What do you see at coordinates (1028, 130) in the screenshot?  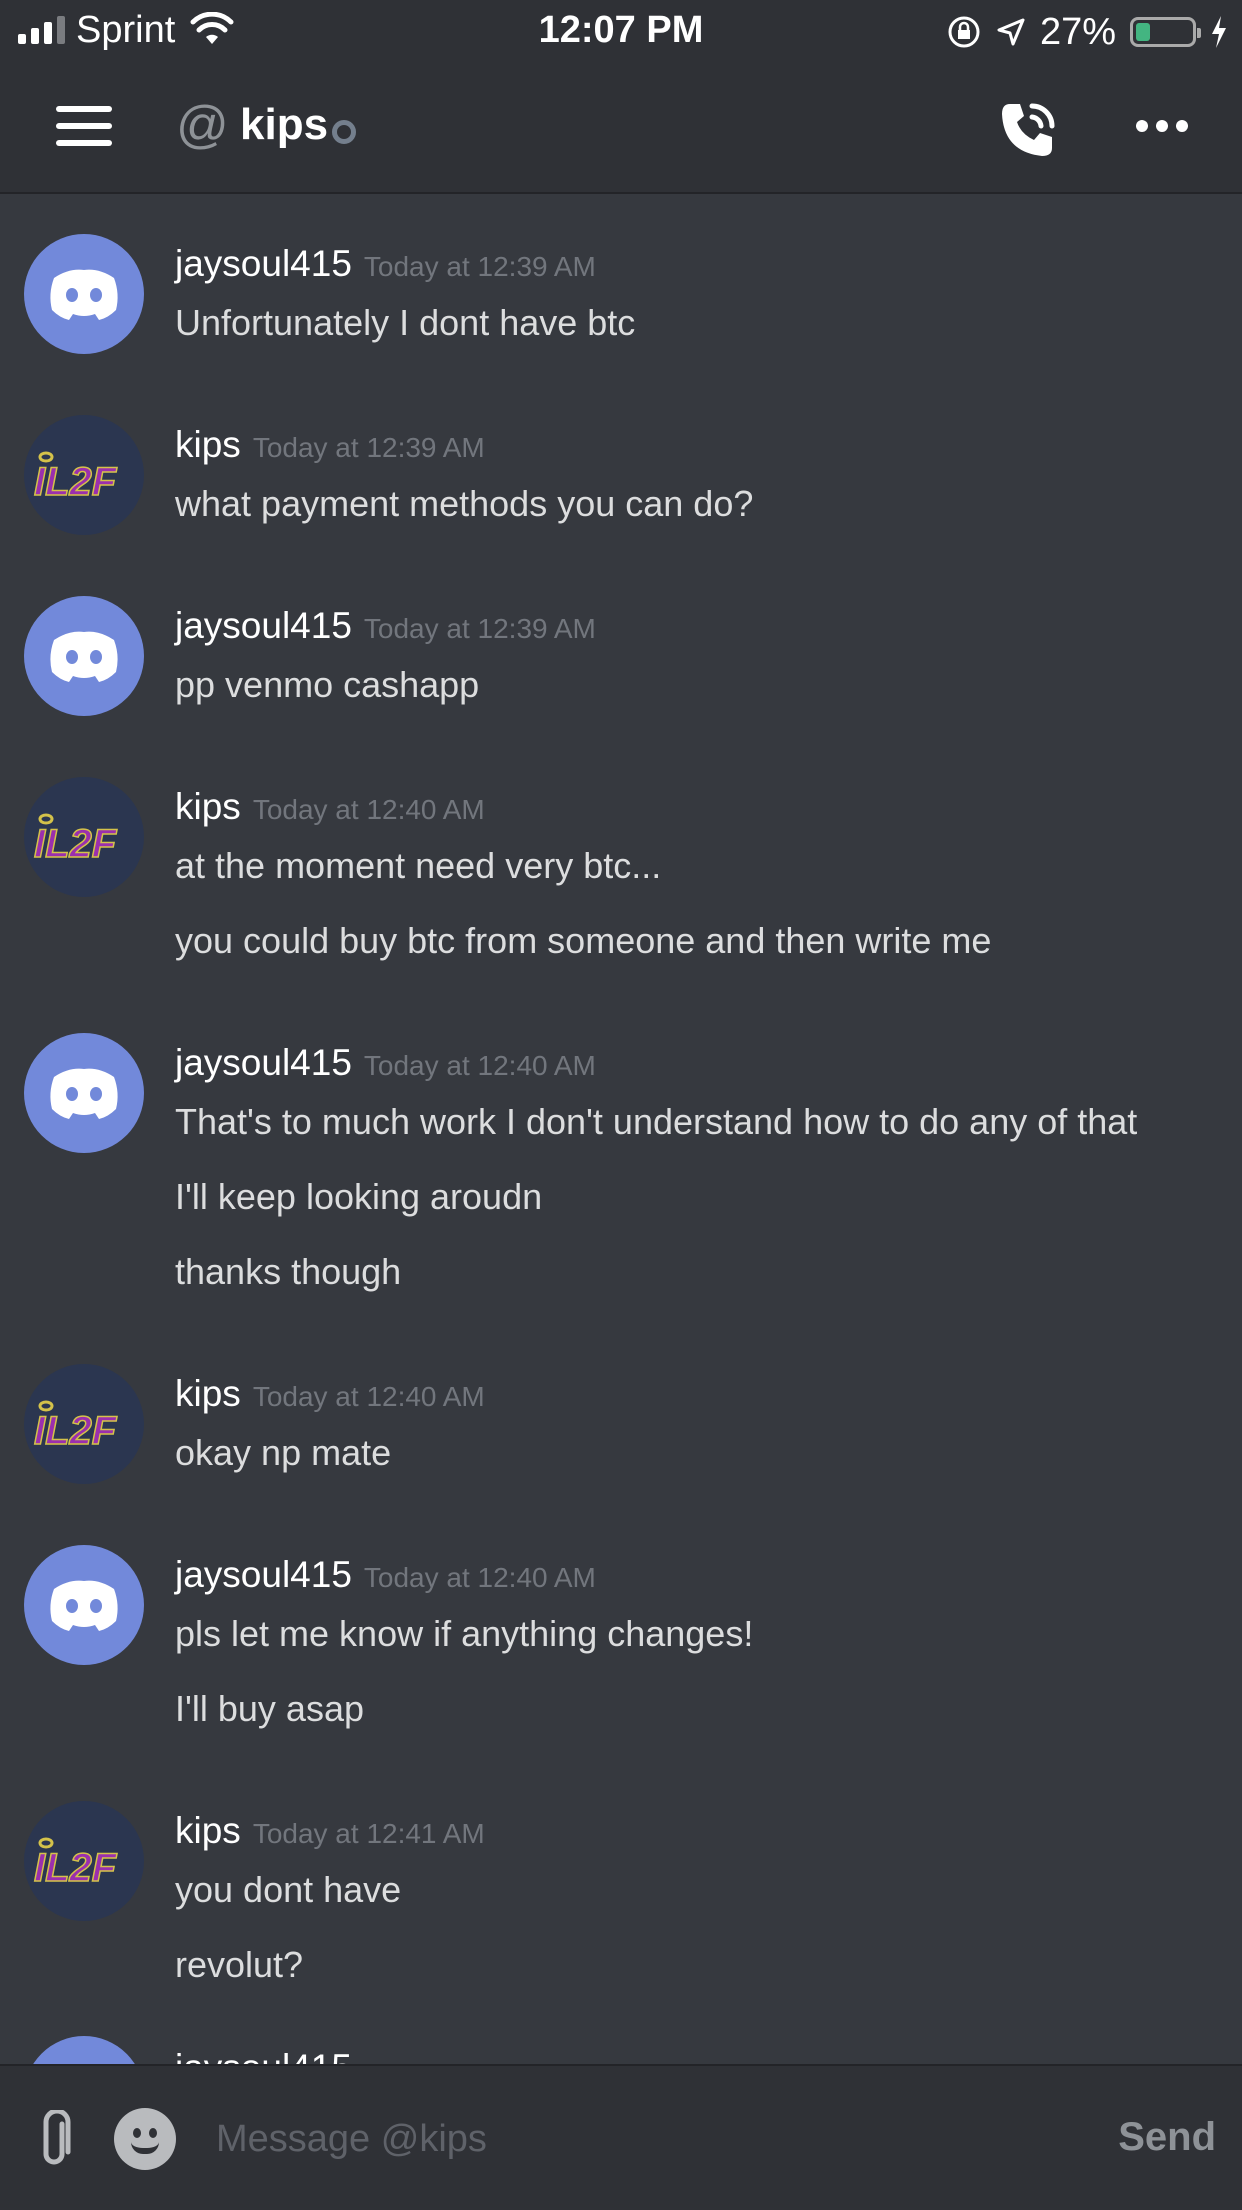 I see `phone-call-icon` at bounding box center [1028, 130].